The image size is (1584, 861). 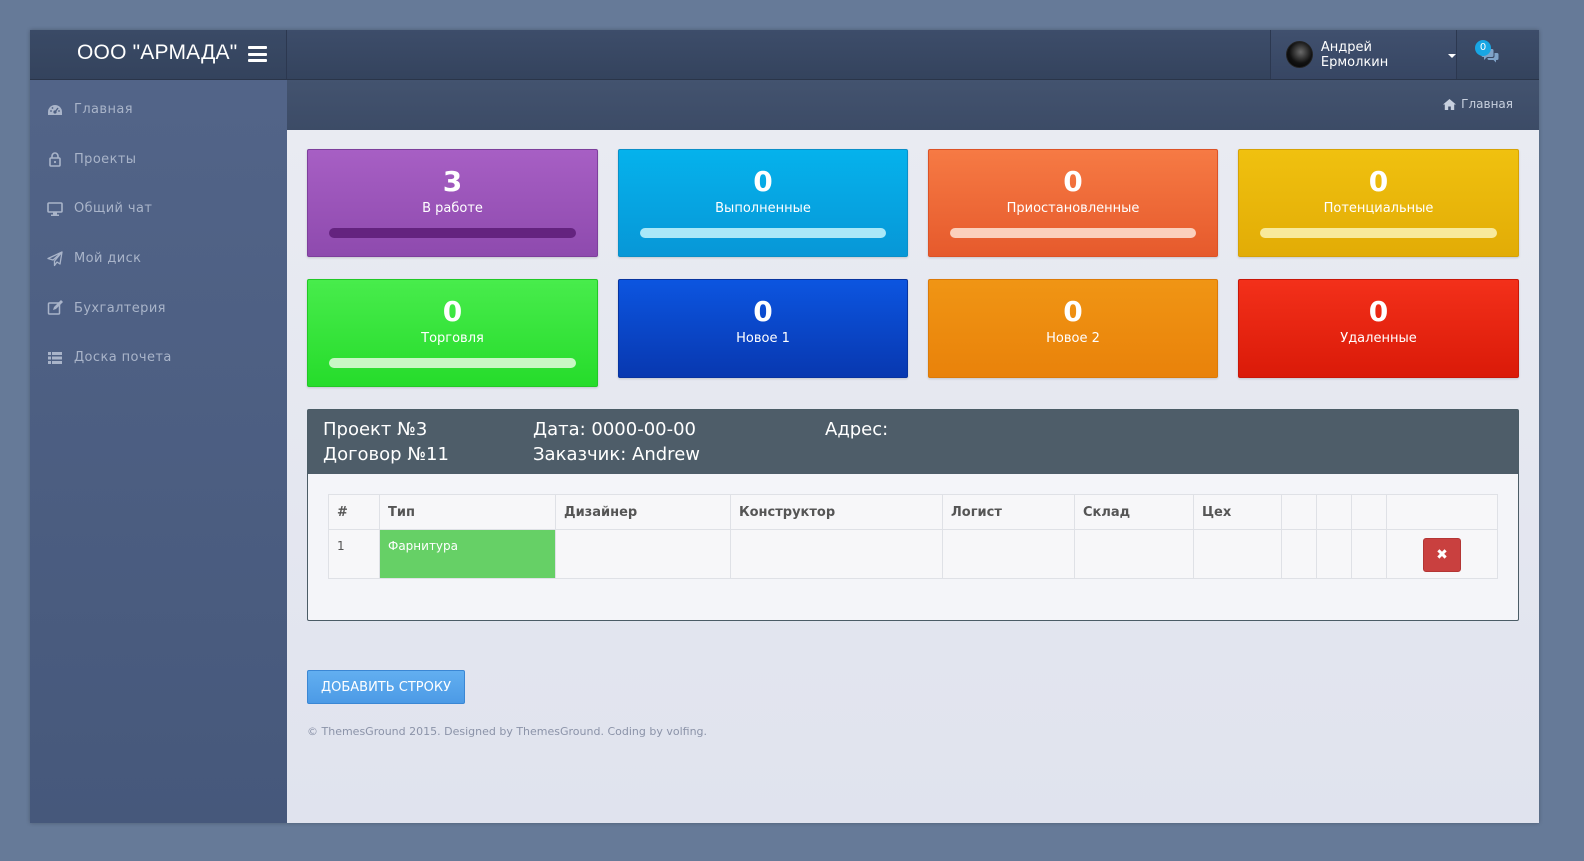 I want to click on tile-potential: 0 Потенциальные, so click(x=1378, y=203).